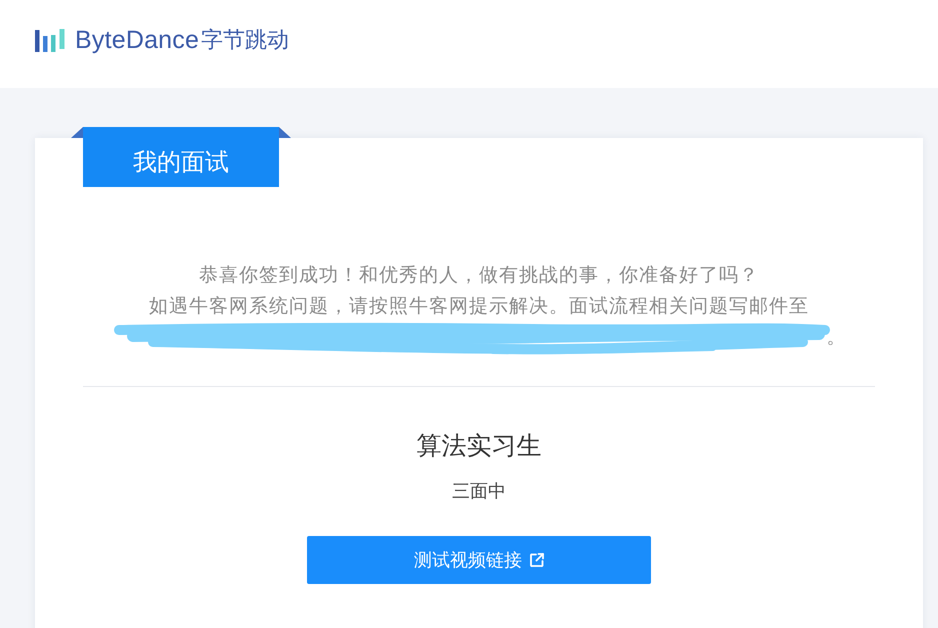  Describe the element at coordinates (479, 560) in the screenshot. I see `video-link-button: 测试视频链接` at that location.